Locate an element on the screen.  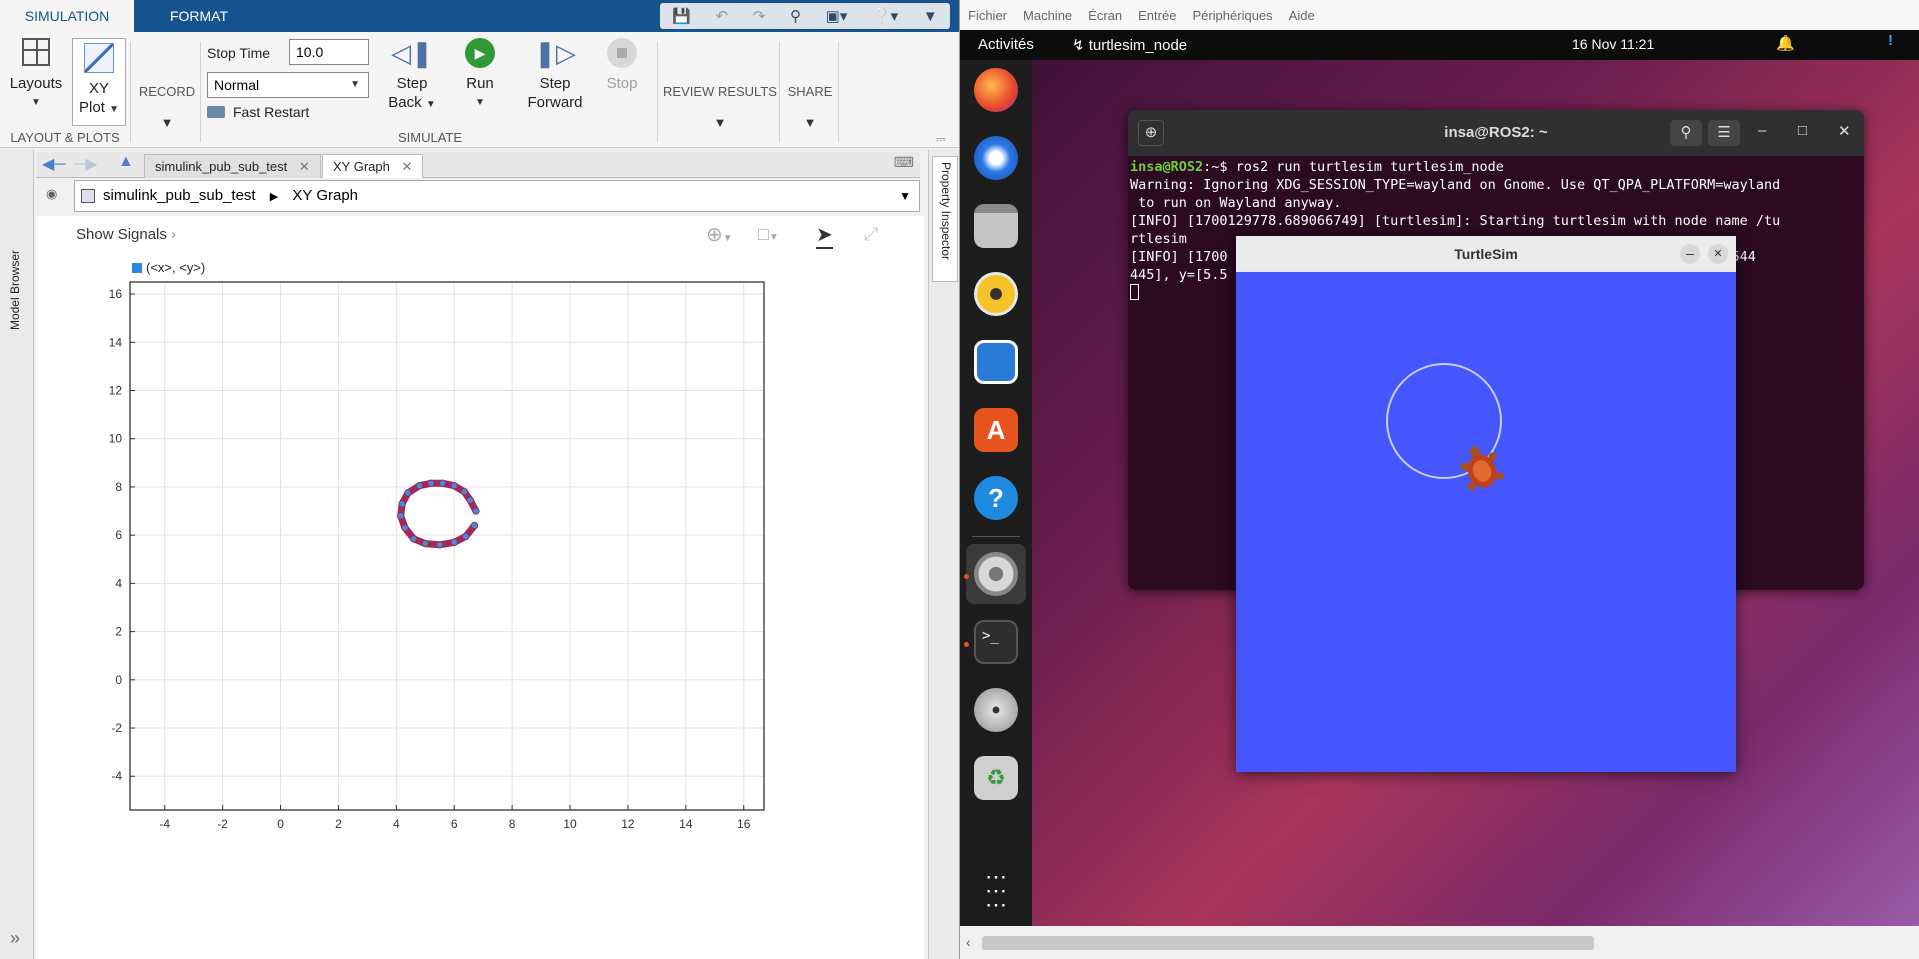
menu-file: Fichier is located at coordinates (987, 15).